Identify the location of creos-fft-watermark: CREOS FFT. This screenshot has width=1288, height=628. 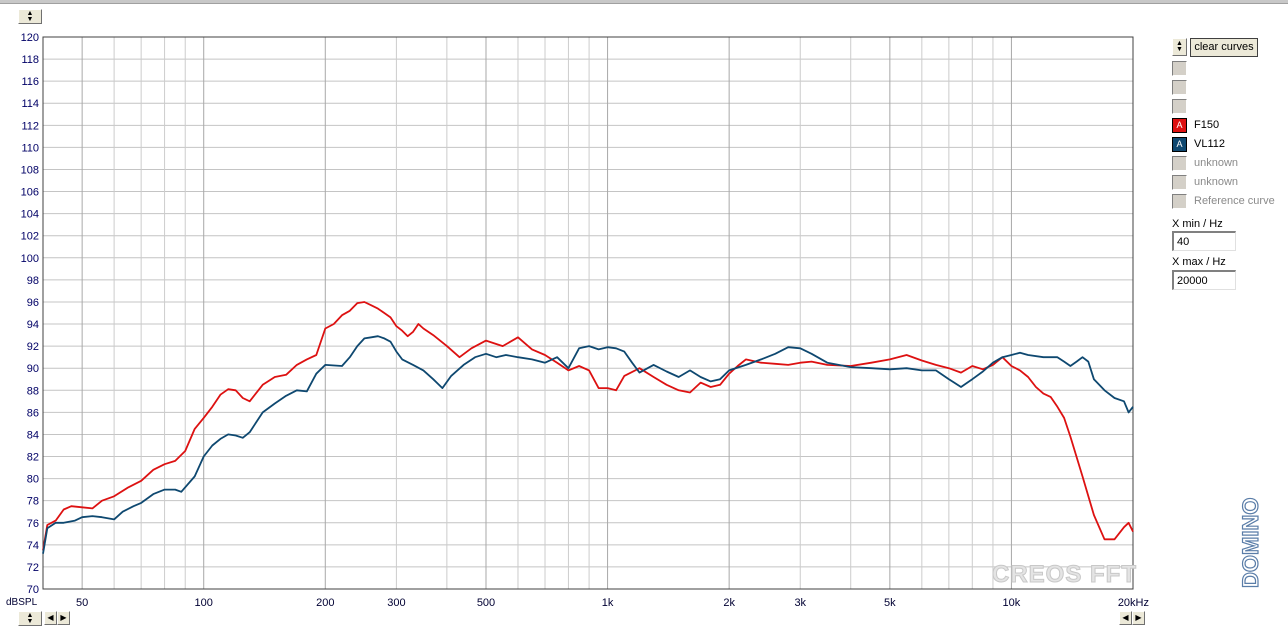
(1064, 574).